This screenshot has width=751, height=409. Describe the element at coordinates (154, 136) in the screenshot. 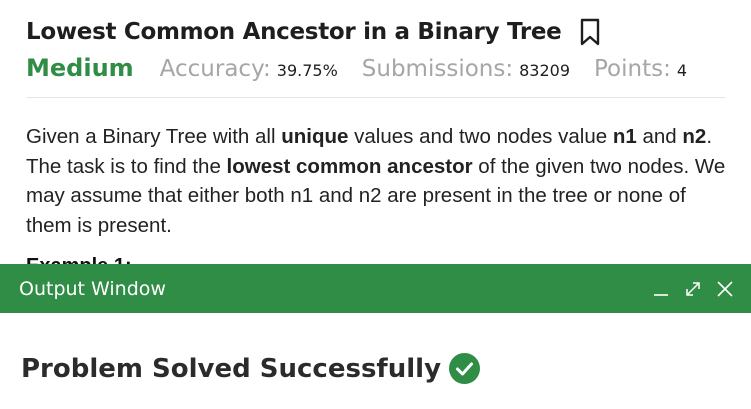

I see `desc-text: Given a Binary Tree with all` at that location.